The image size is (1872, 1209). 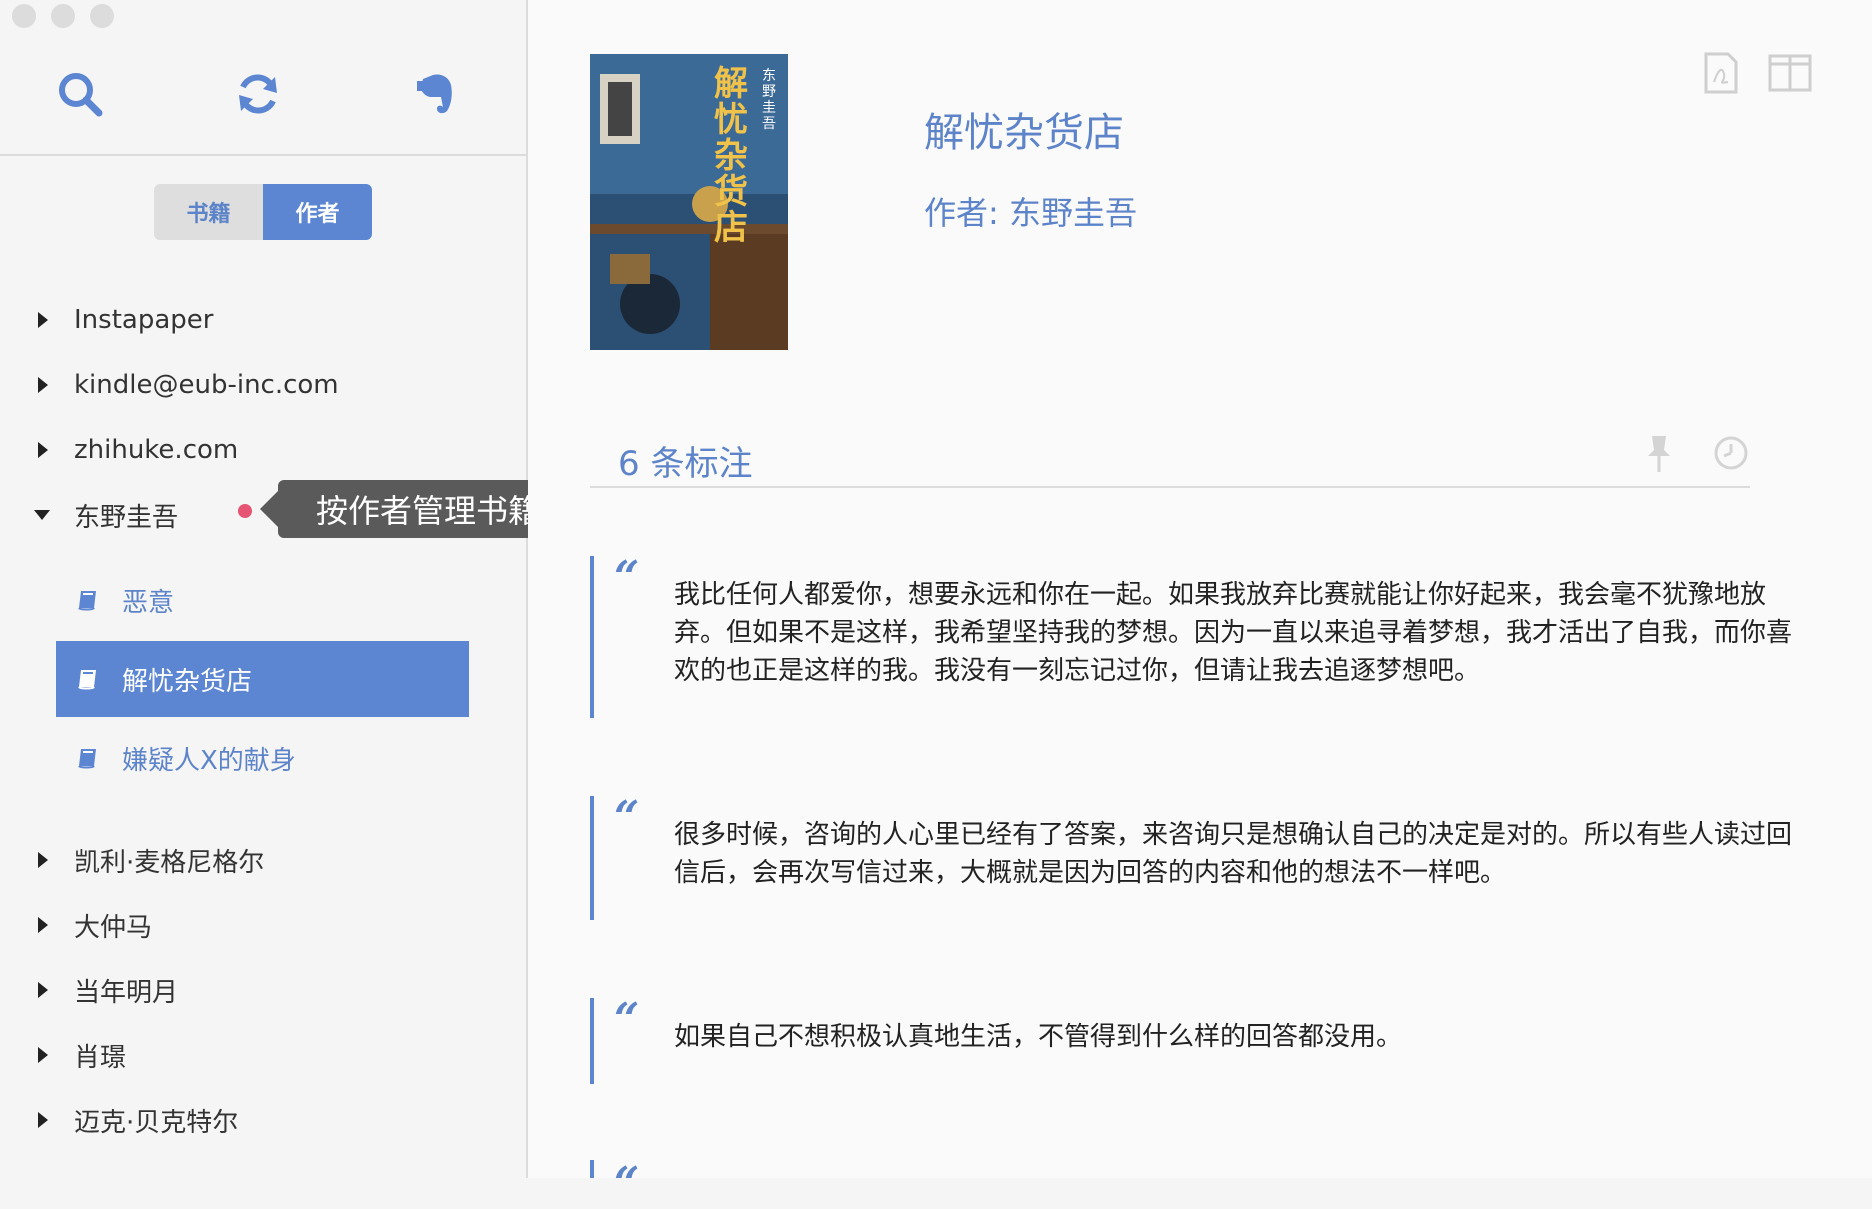 I want to click on tree-group-bechtel: 迈克·贝克特尔, so click(x=119, y=1120).